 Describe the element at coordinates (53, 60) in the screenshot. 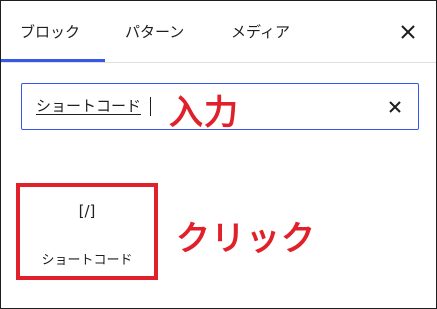

I see `active-tab-indicator` at that location.